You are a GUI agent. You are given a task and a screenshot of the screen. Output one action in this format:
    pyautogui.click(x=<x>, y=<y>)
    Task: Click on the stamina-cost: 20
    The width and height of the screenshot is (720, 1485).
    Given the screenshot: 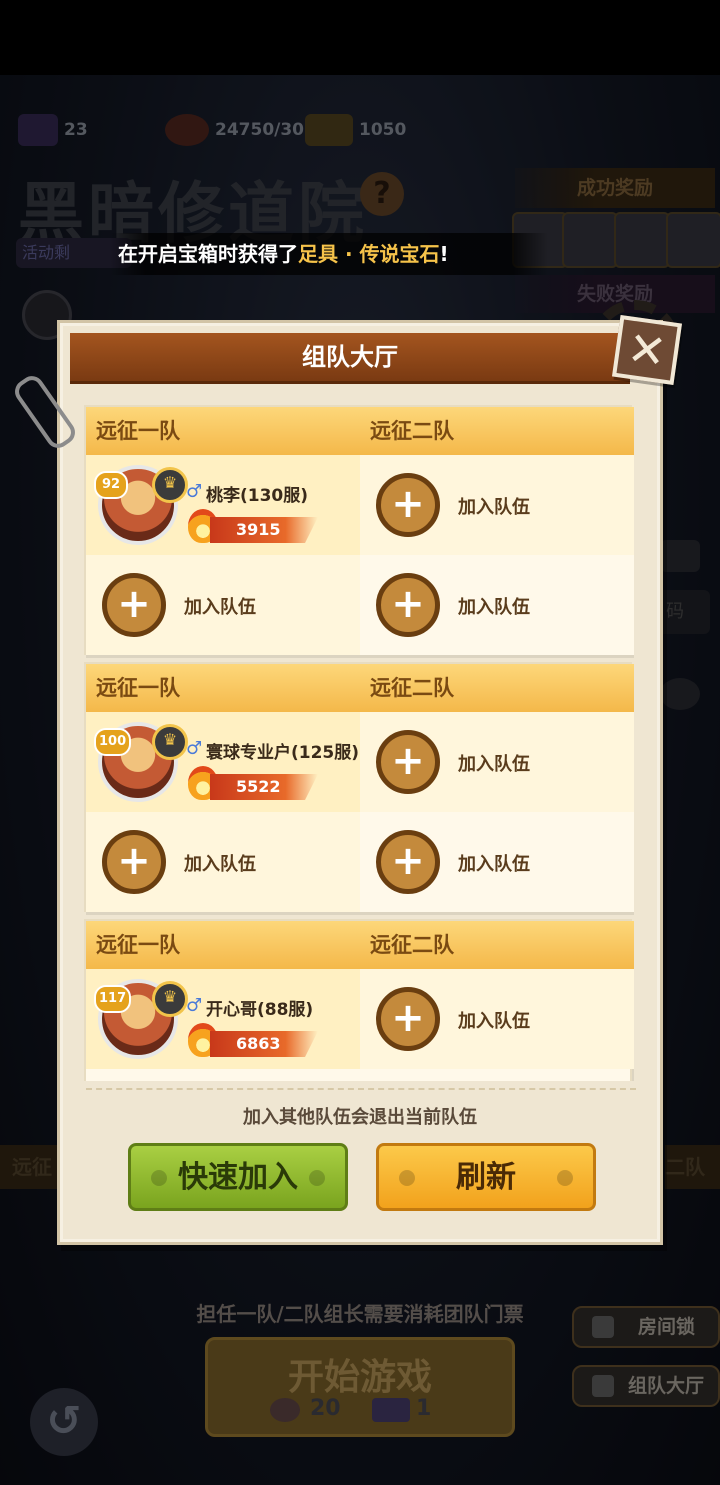 What is the action you would take?
    pyautogui.click(x=325, y=1408)
    